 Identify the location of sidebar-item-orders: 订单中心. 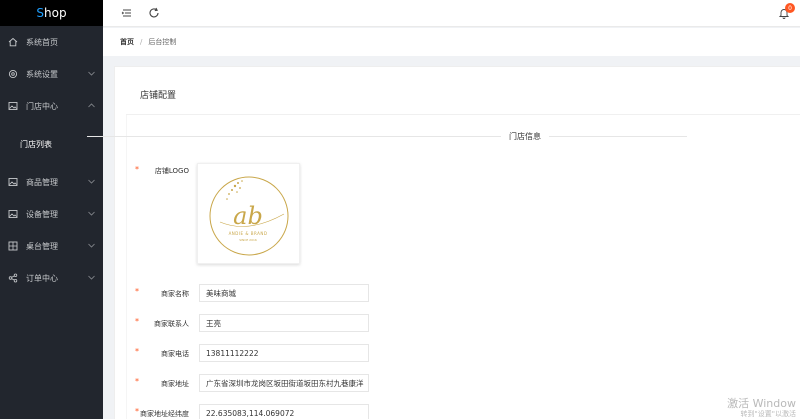
(51, 278).